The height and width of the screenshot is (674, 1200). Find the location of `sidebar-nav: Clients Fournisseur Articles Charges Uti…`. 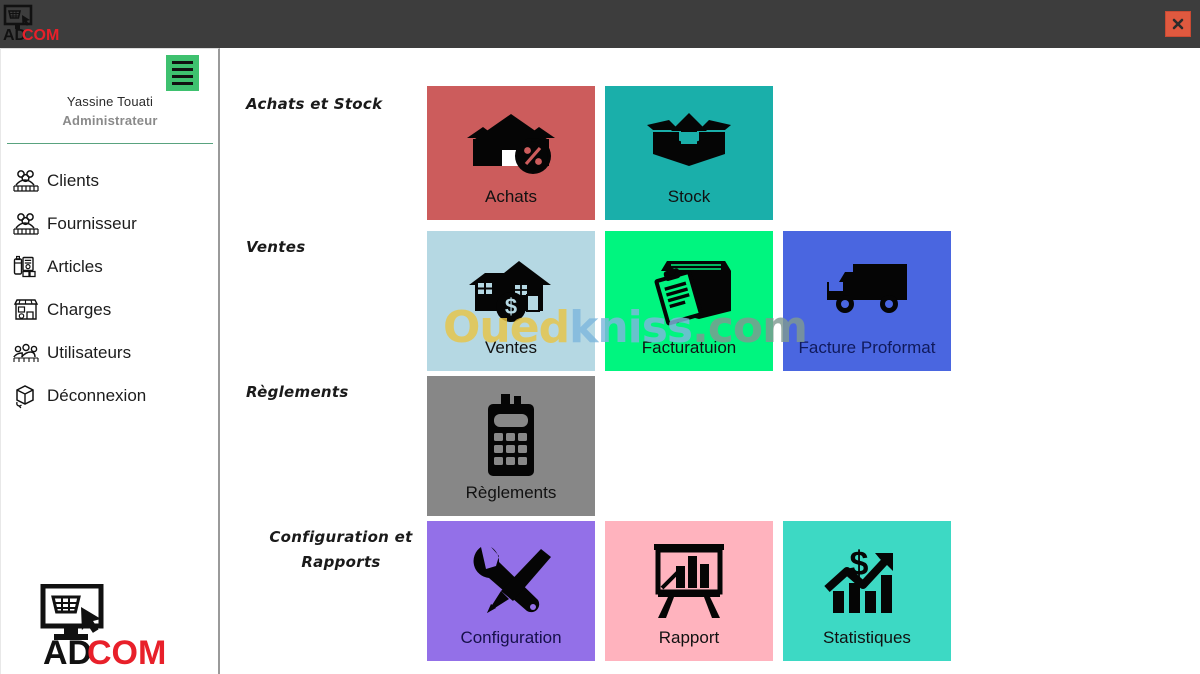

sidebar-nav: Clients Fournisseur Articles Charges Uti… is located at coordinates (110, 288).